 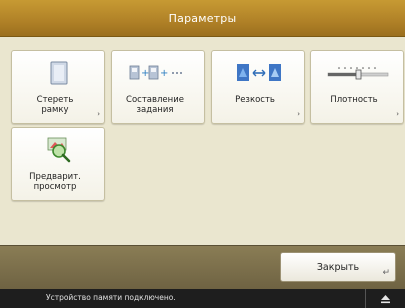 What do you see at coordinates (202, 298) in the screenshot?
I see `status-bar: Устройство памяти подключено.` at bounding box center [202, 298].